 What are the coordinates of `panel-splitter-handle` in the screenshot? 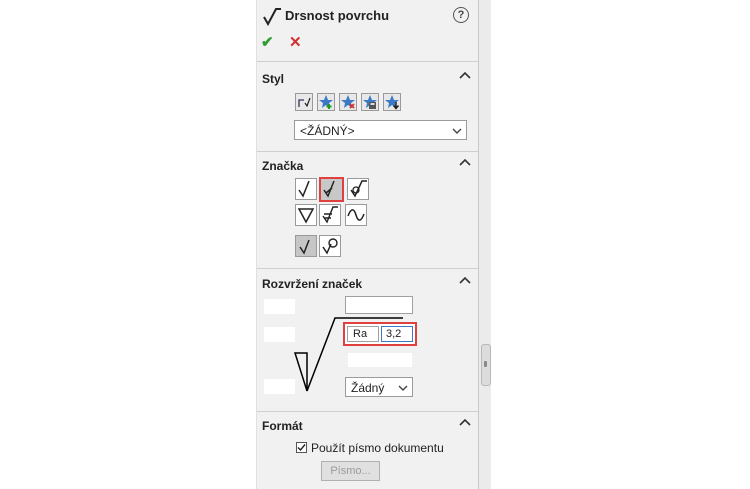 It's located at (486, 365).